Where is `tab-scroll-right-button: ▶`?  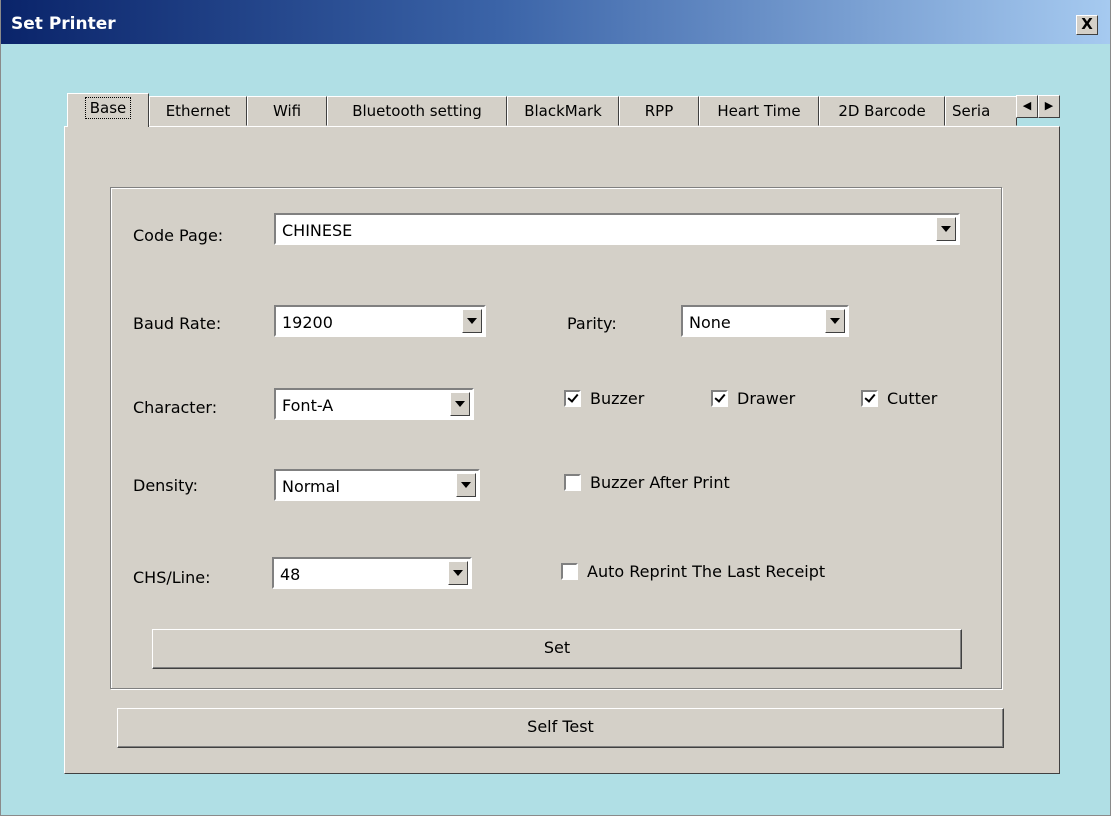 tab-scroll-right-button: ▶ is located at coordinates (1049, 106).